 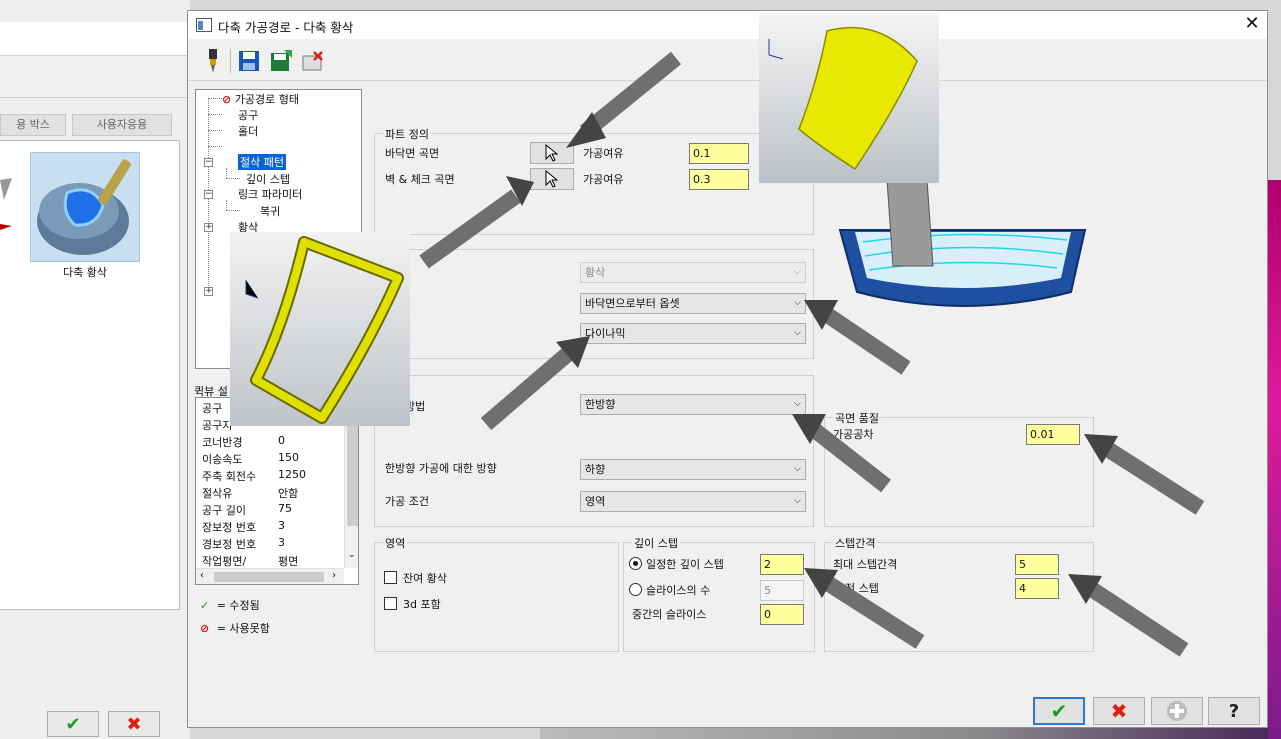 I want to click on tolerance-input: 0.01, so click(x=1053, y=434).